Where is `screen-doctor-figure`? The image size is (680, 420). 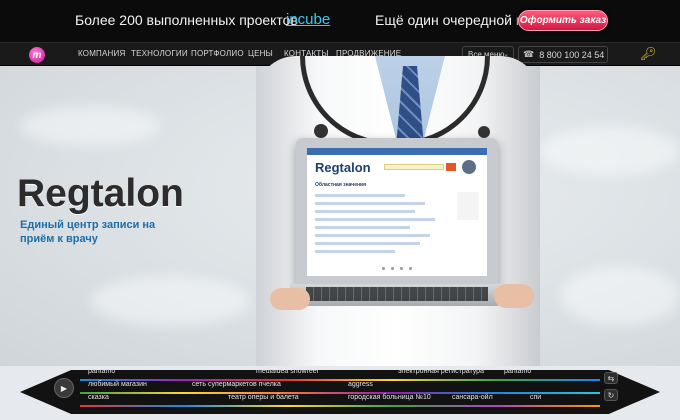 screen-doctor-figure is located at coordinates (468, 200).